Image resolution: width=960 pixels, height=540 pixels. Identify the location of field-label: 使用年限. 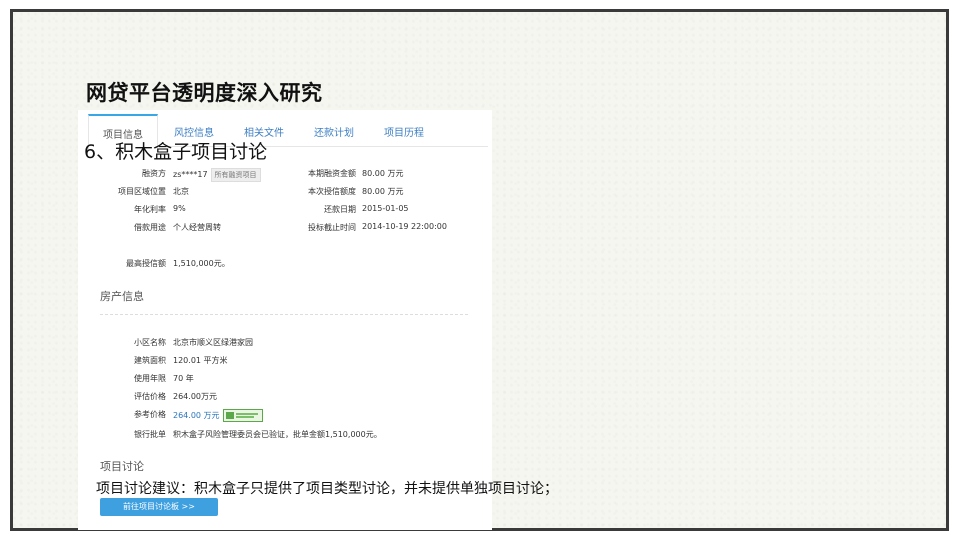
(150, 378).